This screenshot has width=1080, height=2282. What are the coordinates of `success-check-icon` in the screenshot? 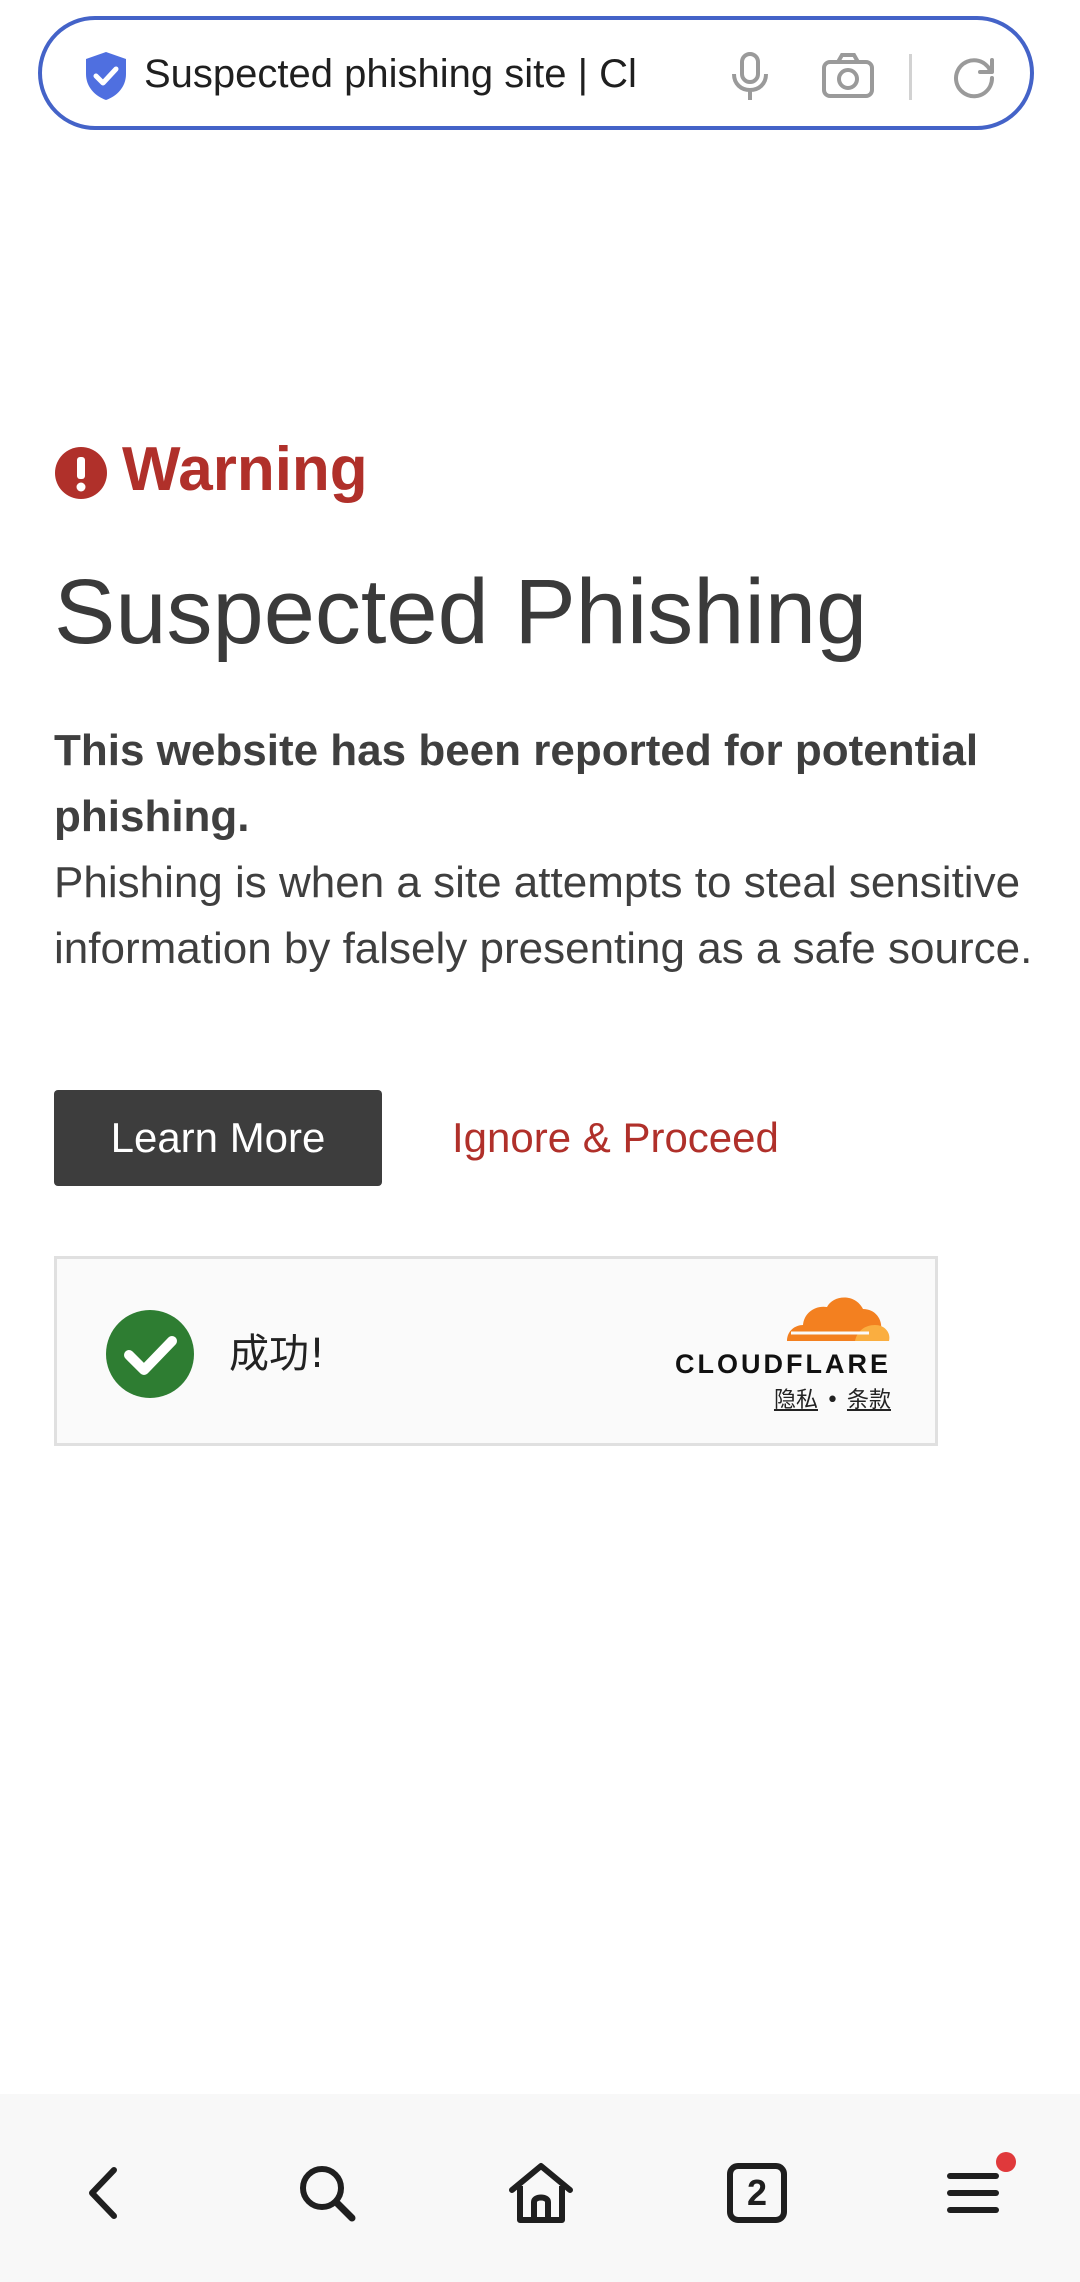 It's located at (150, 1354).